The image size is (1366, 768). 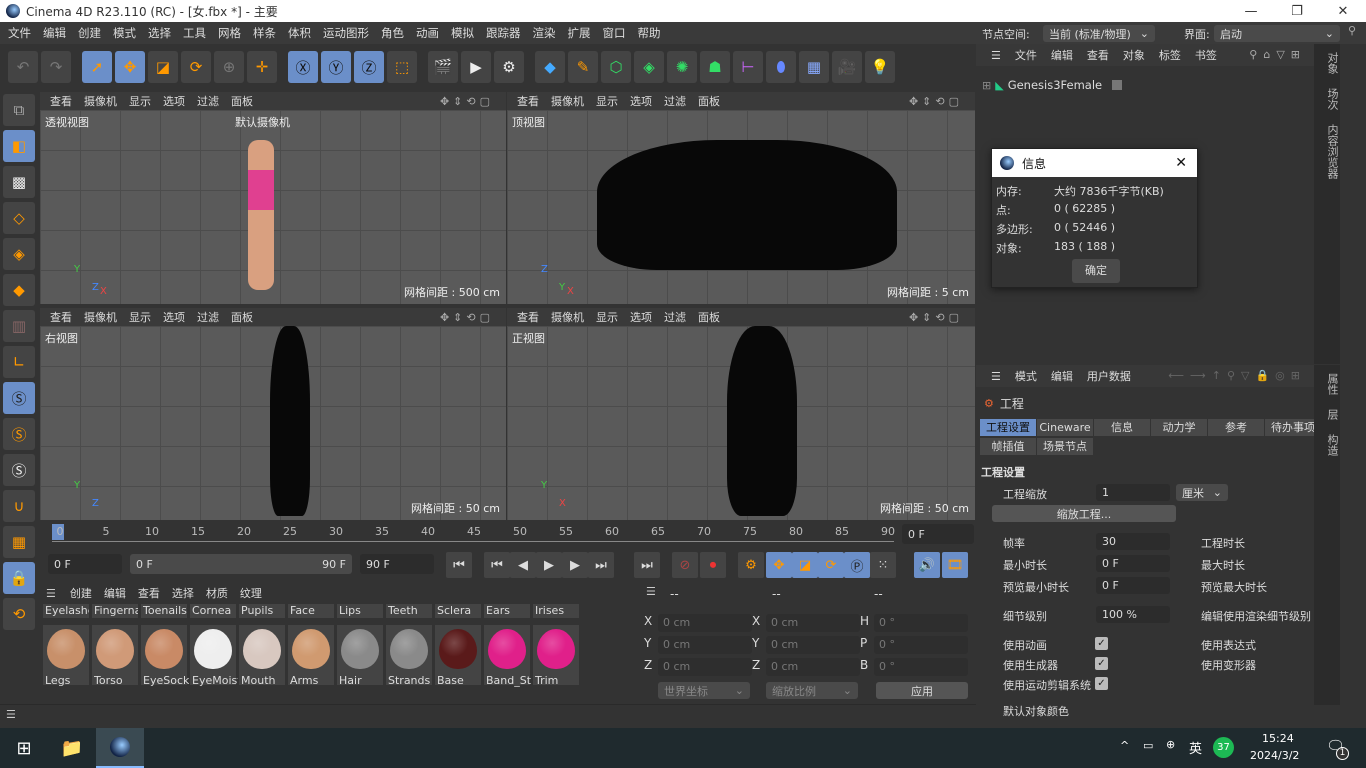 What do you see at coordinates (497, 565) in the screenshot?
I see `previous-key-button: ⏮` at bounding box center [497, 565].